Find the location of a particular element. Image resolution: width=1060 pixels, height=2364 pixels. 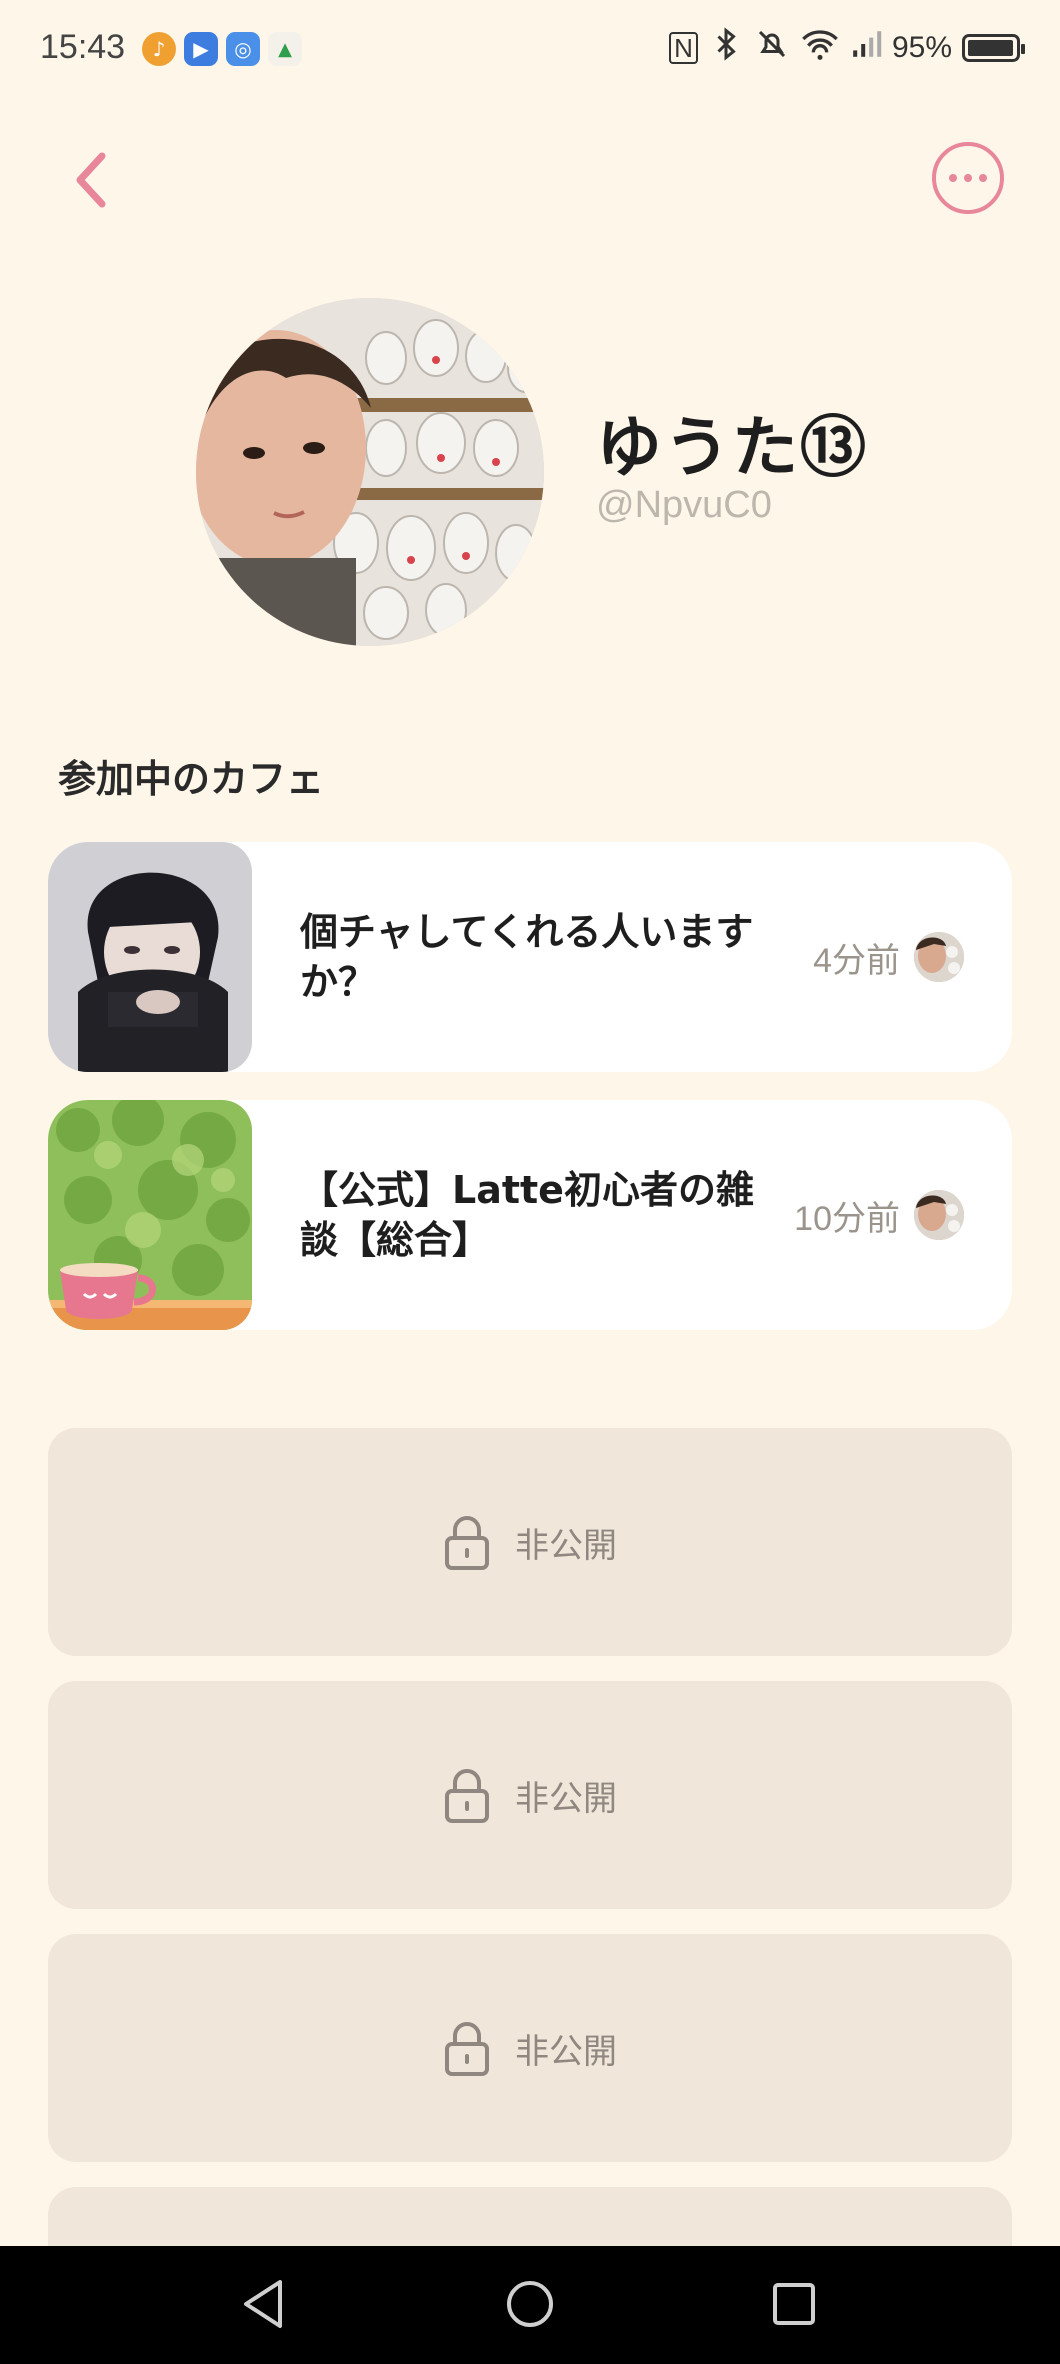

more-horizontal-icon is located at coordinates (953, 178).